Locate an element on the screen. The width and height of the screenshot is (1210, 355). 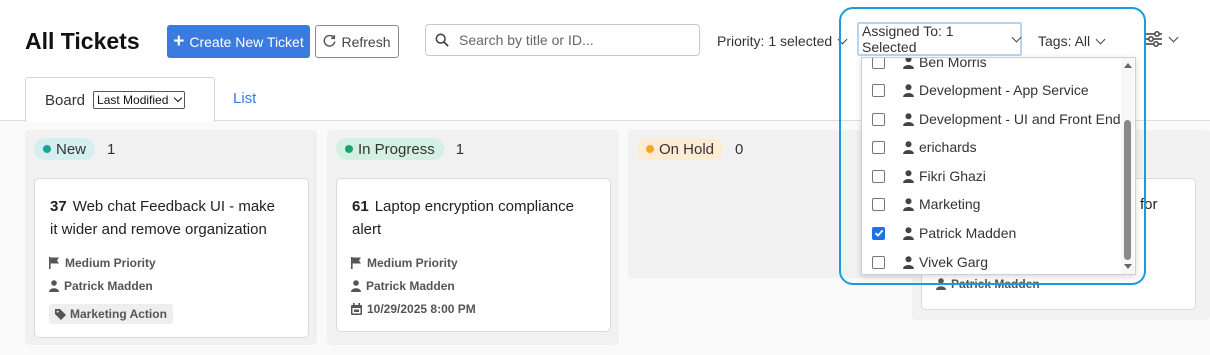
ticket-title-line2: it wider and remove organization is located at coordinates (158, 229).